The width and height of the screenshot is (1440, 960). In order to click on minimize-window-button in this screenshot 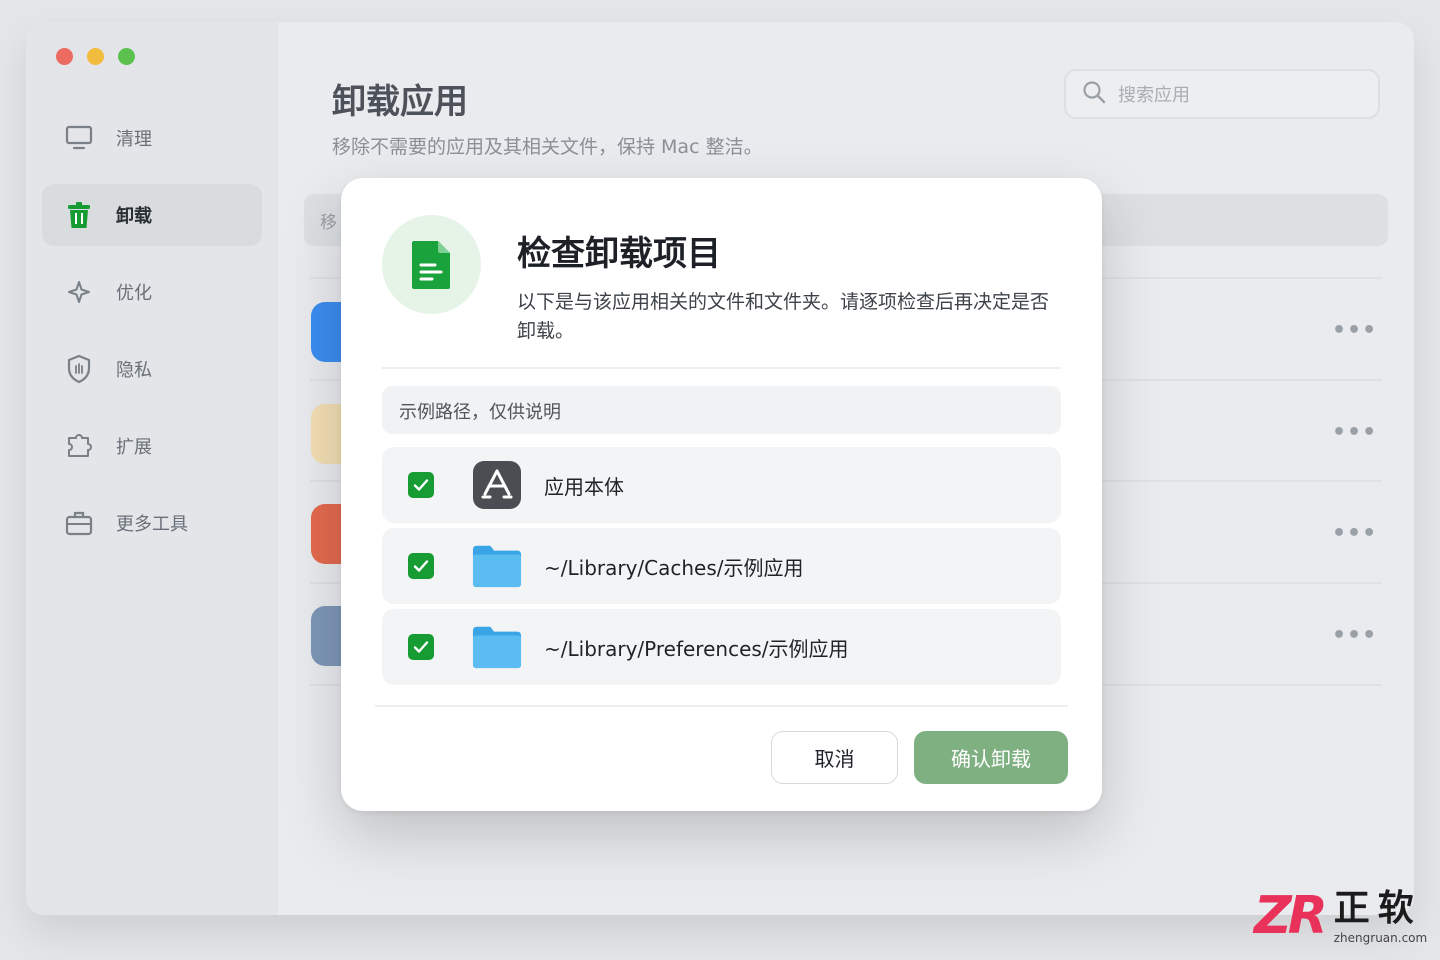, I will do `click(95, 56)`.